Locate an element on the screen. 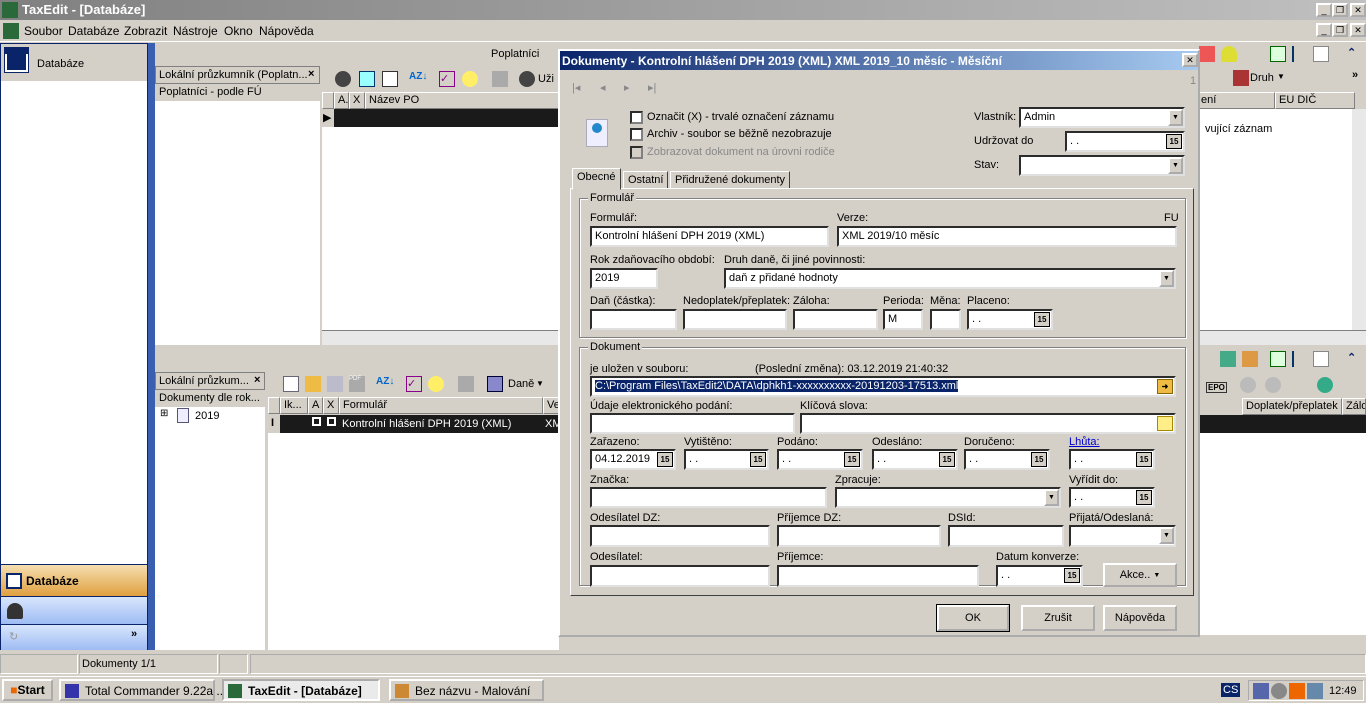  firewall-icon is located at coordinates (1297, 691).